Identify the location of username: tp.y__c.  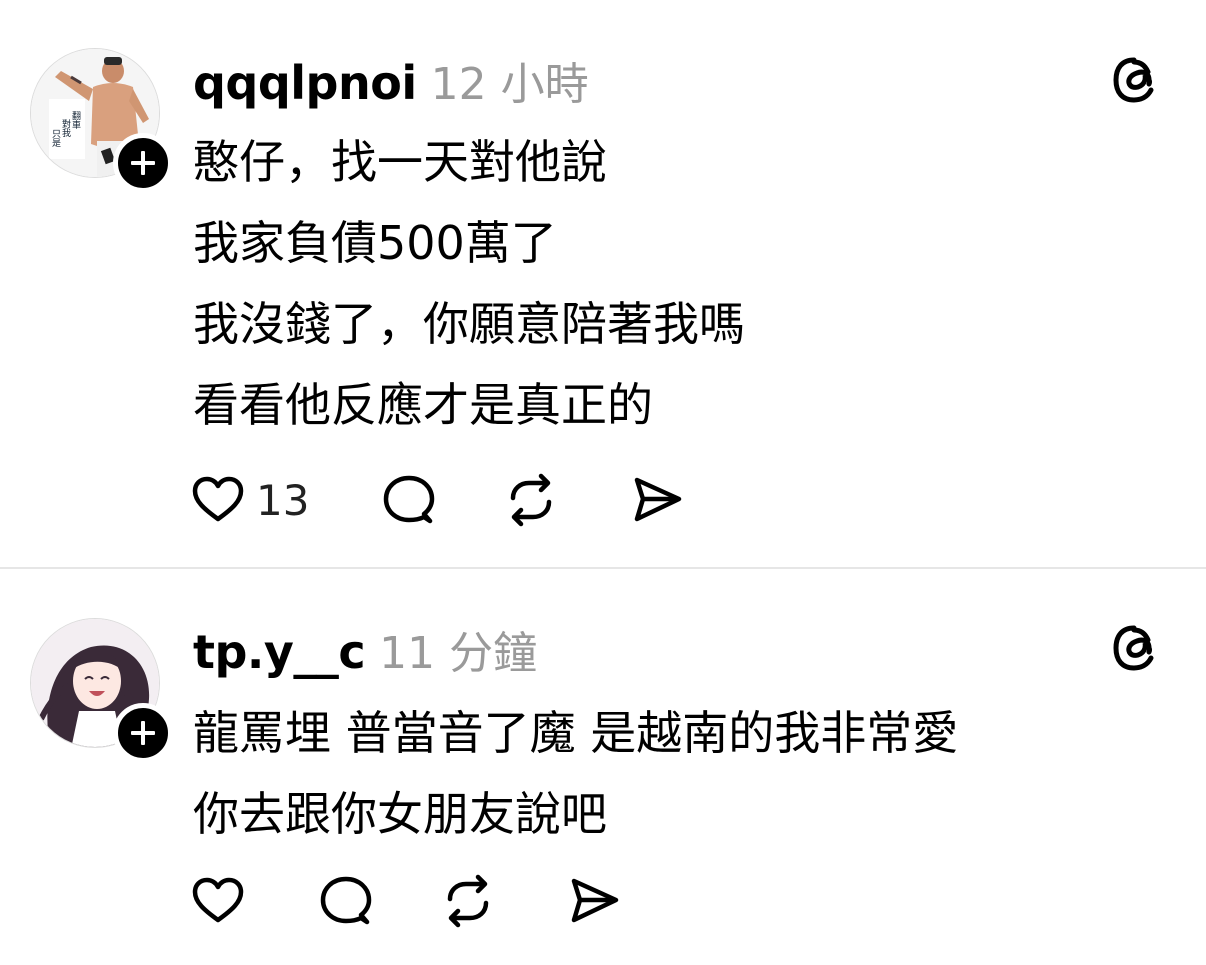
(279, 652).